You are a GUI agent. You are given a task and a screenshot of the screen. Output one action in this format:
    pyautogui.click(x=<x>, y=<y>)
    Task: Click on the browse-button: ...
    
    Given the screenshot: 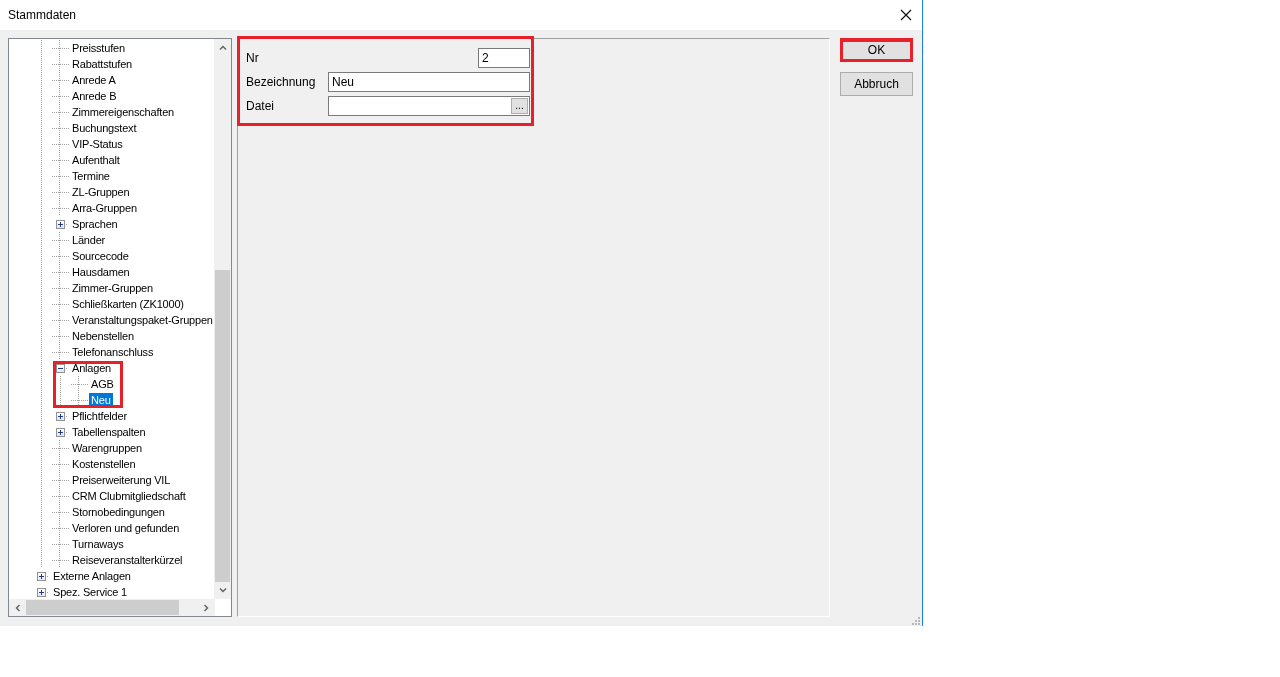 What is the action you would take?
    pyautogui.click(x=519, y=106)
    